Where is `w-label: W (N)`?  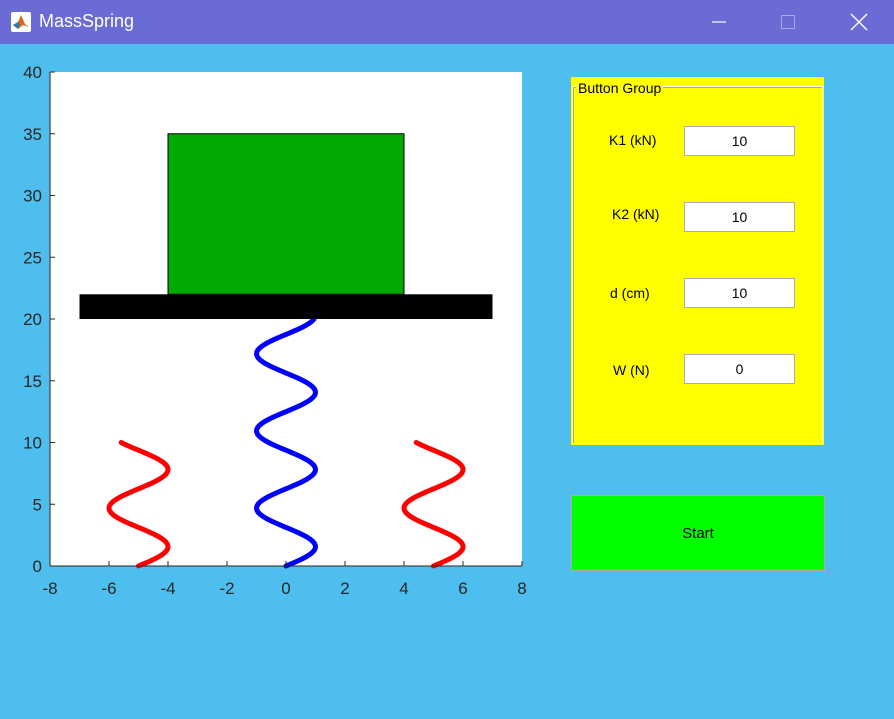 w-label: W (N) is located at coordinates (631, 370).